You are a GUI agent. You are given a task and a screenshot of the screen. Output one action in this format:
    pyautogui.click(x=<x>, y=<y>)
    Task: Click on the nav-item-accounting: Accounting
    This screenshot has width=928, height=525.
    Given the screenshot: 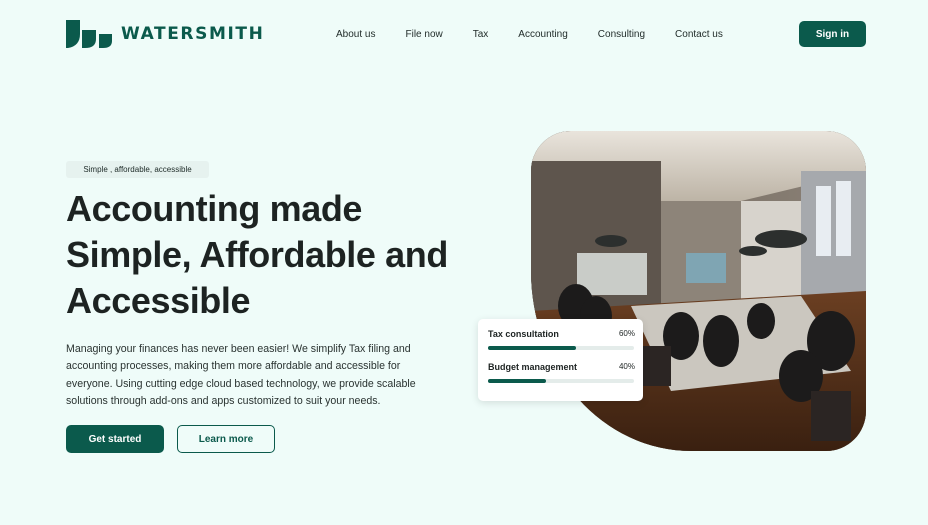 What is the action you would take?
    pyautogui.click(x=542, y=34)
    